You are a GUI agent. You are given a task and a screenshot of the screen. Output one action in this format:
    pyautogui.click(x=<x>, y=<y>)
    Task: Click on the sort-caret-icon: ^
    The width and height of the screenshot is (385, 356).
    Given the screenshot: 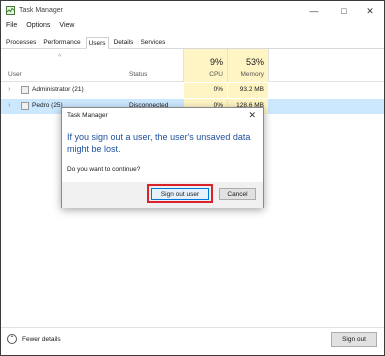 What is the action you would take?
    pyautogui.click(x=59, y=57)
    